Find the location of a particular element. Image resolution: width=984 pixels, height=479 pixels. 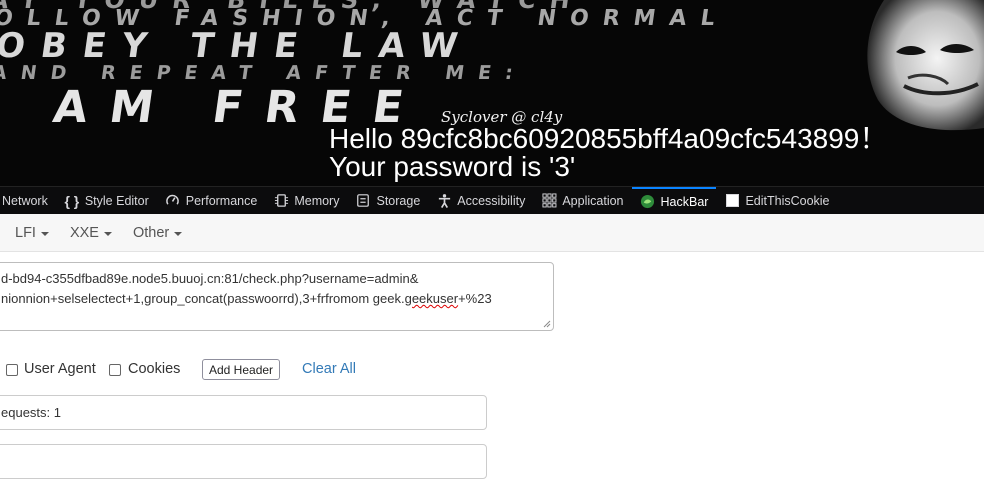

clear-all-link: Clear All is located at coordinates (329, 369).